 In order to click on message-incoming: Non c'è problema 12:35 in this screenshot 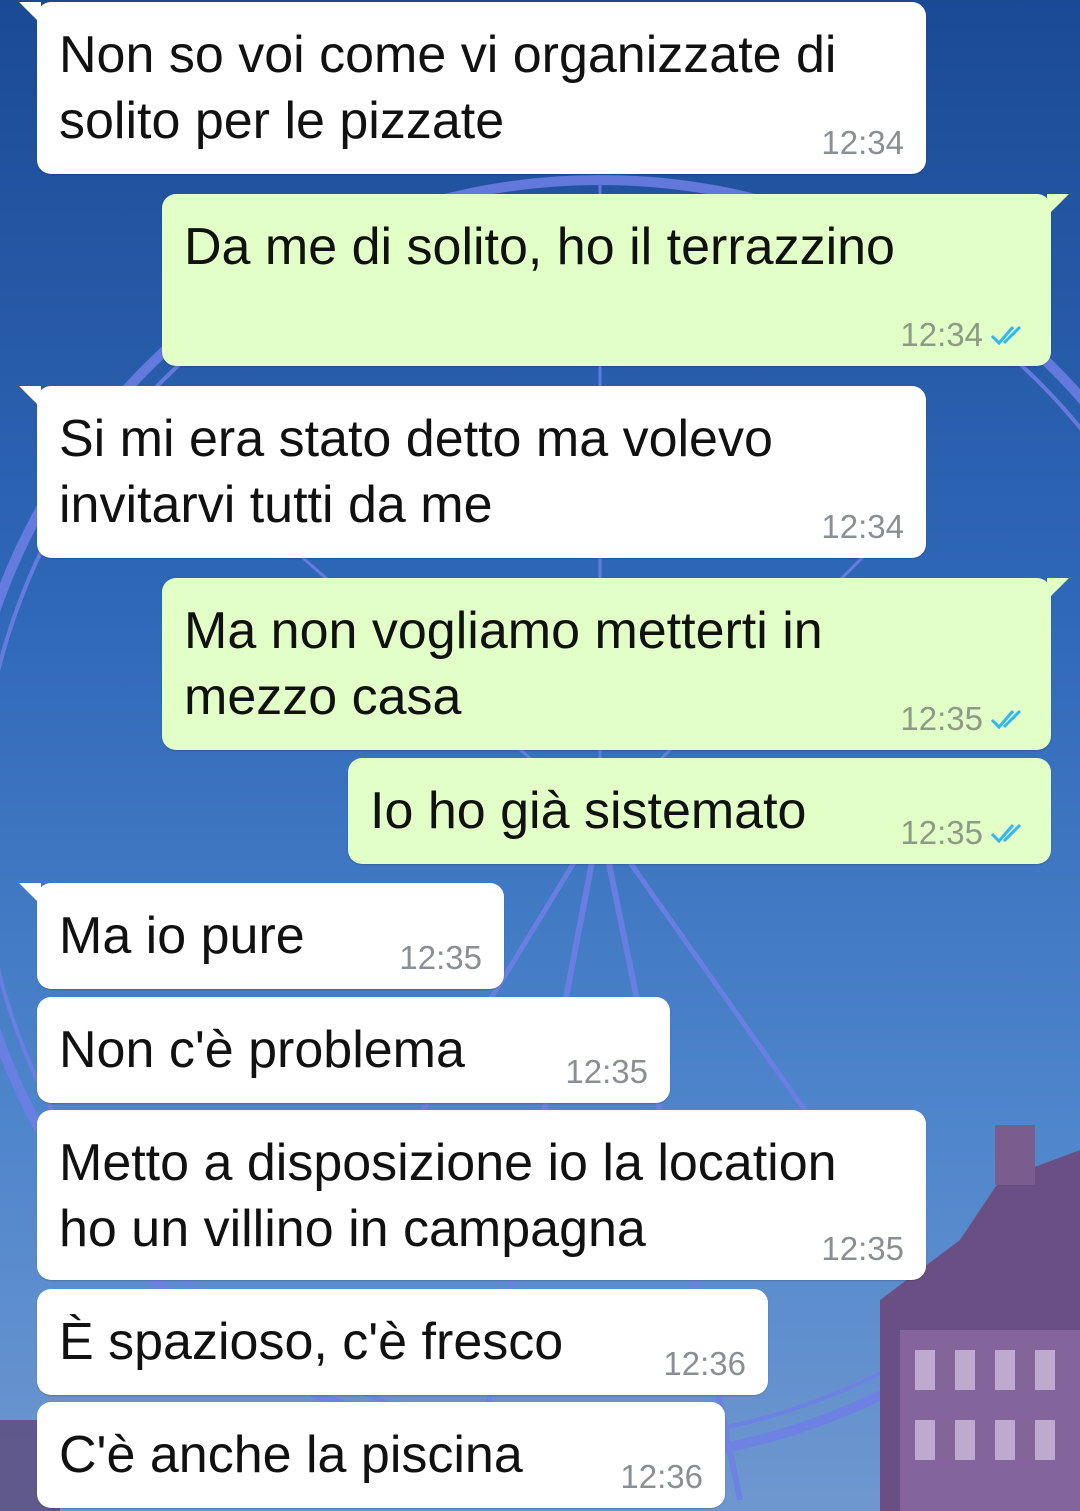, I will do `click(353, 1050)`.